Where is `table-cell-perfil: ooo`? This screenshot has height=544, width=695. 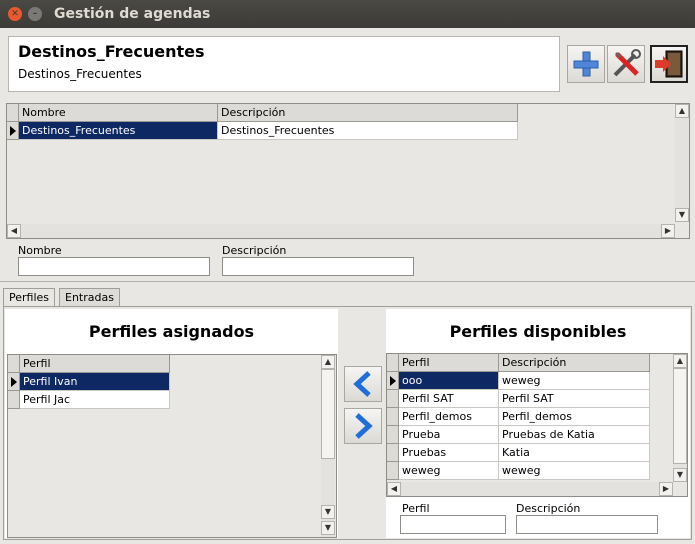 table-cell-perfil: ooo is located at coordinates (449, 381).